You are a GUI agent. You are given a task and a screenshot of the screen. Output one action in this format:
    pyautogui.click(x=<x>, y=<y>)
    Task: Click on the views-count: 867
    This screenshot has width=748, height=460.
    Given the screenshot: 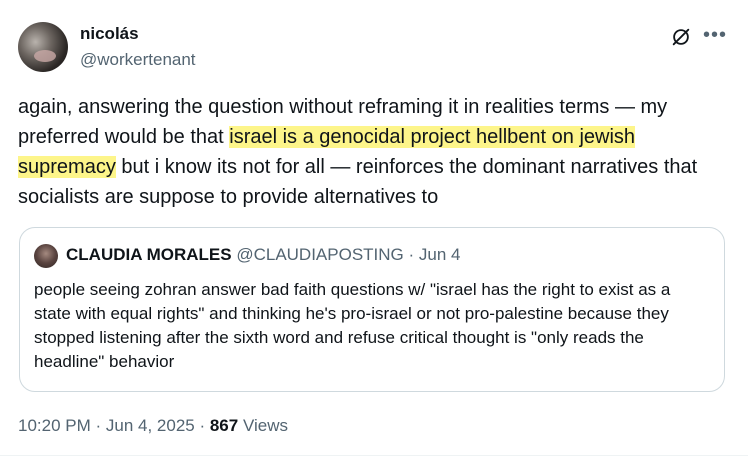 What is the action you would take?
    pyautogui.click(x=224, y=425)
    